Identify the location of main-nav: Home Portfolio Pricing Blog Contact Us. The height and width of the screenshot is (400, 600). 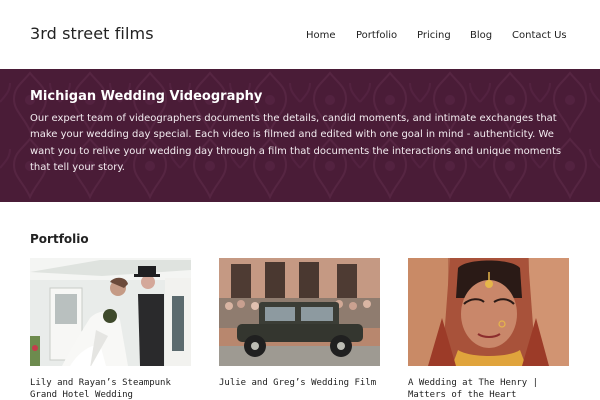
(300, 37).